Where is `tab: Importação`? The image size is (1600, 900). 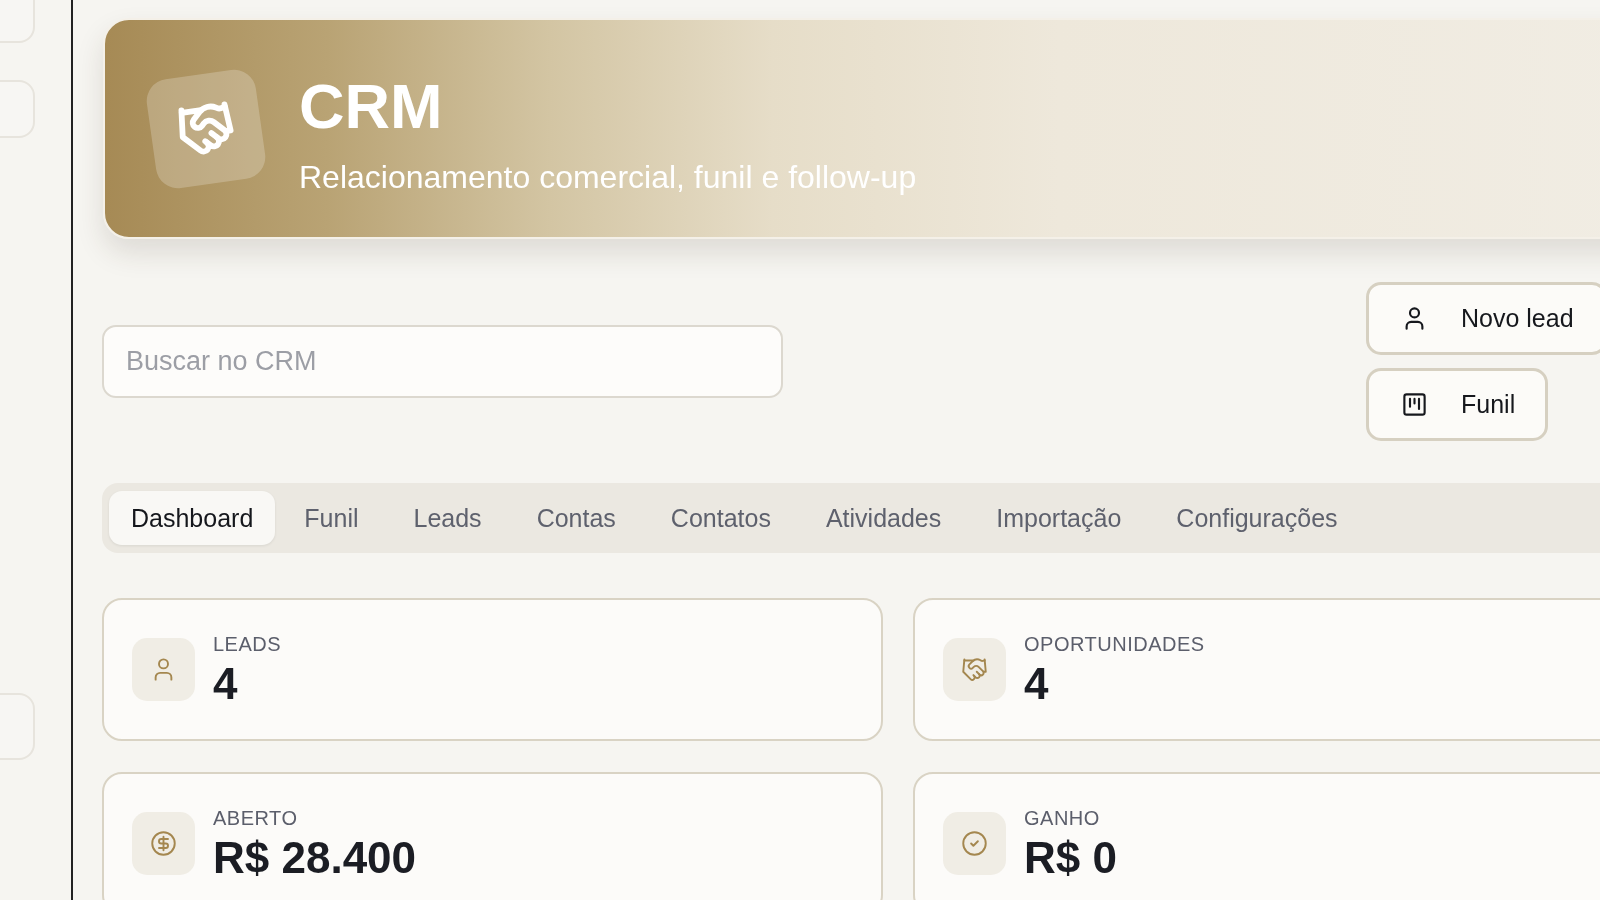 tab: Importação is located at coordinates (1059, 518).